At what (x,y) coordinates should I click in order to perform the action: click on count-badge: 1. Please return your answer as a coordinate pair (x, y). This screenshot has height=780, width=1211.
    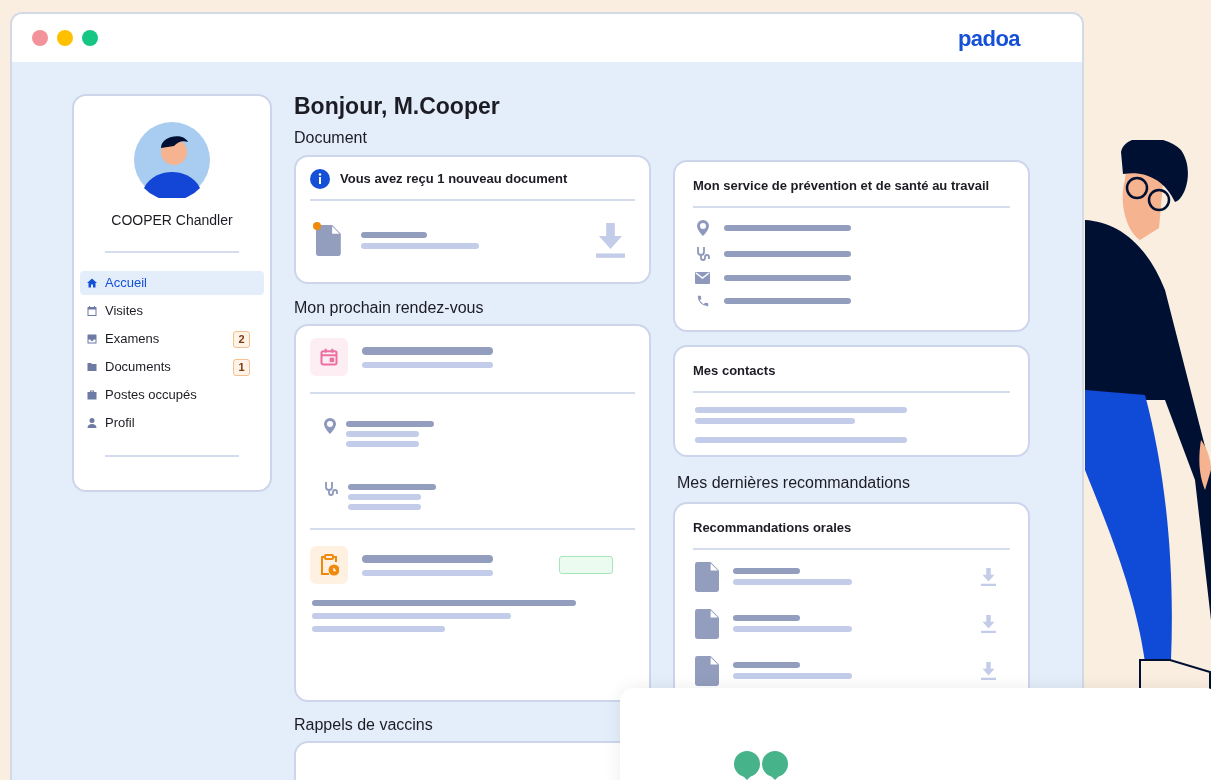
    Looking at the image, I should click on (241, 367).